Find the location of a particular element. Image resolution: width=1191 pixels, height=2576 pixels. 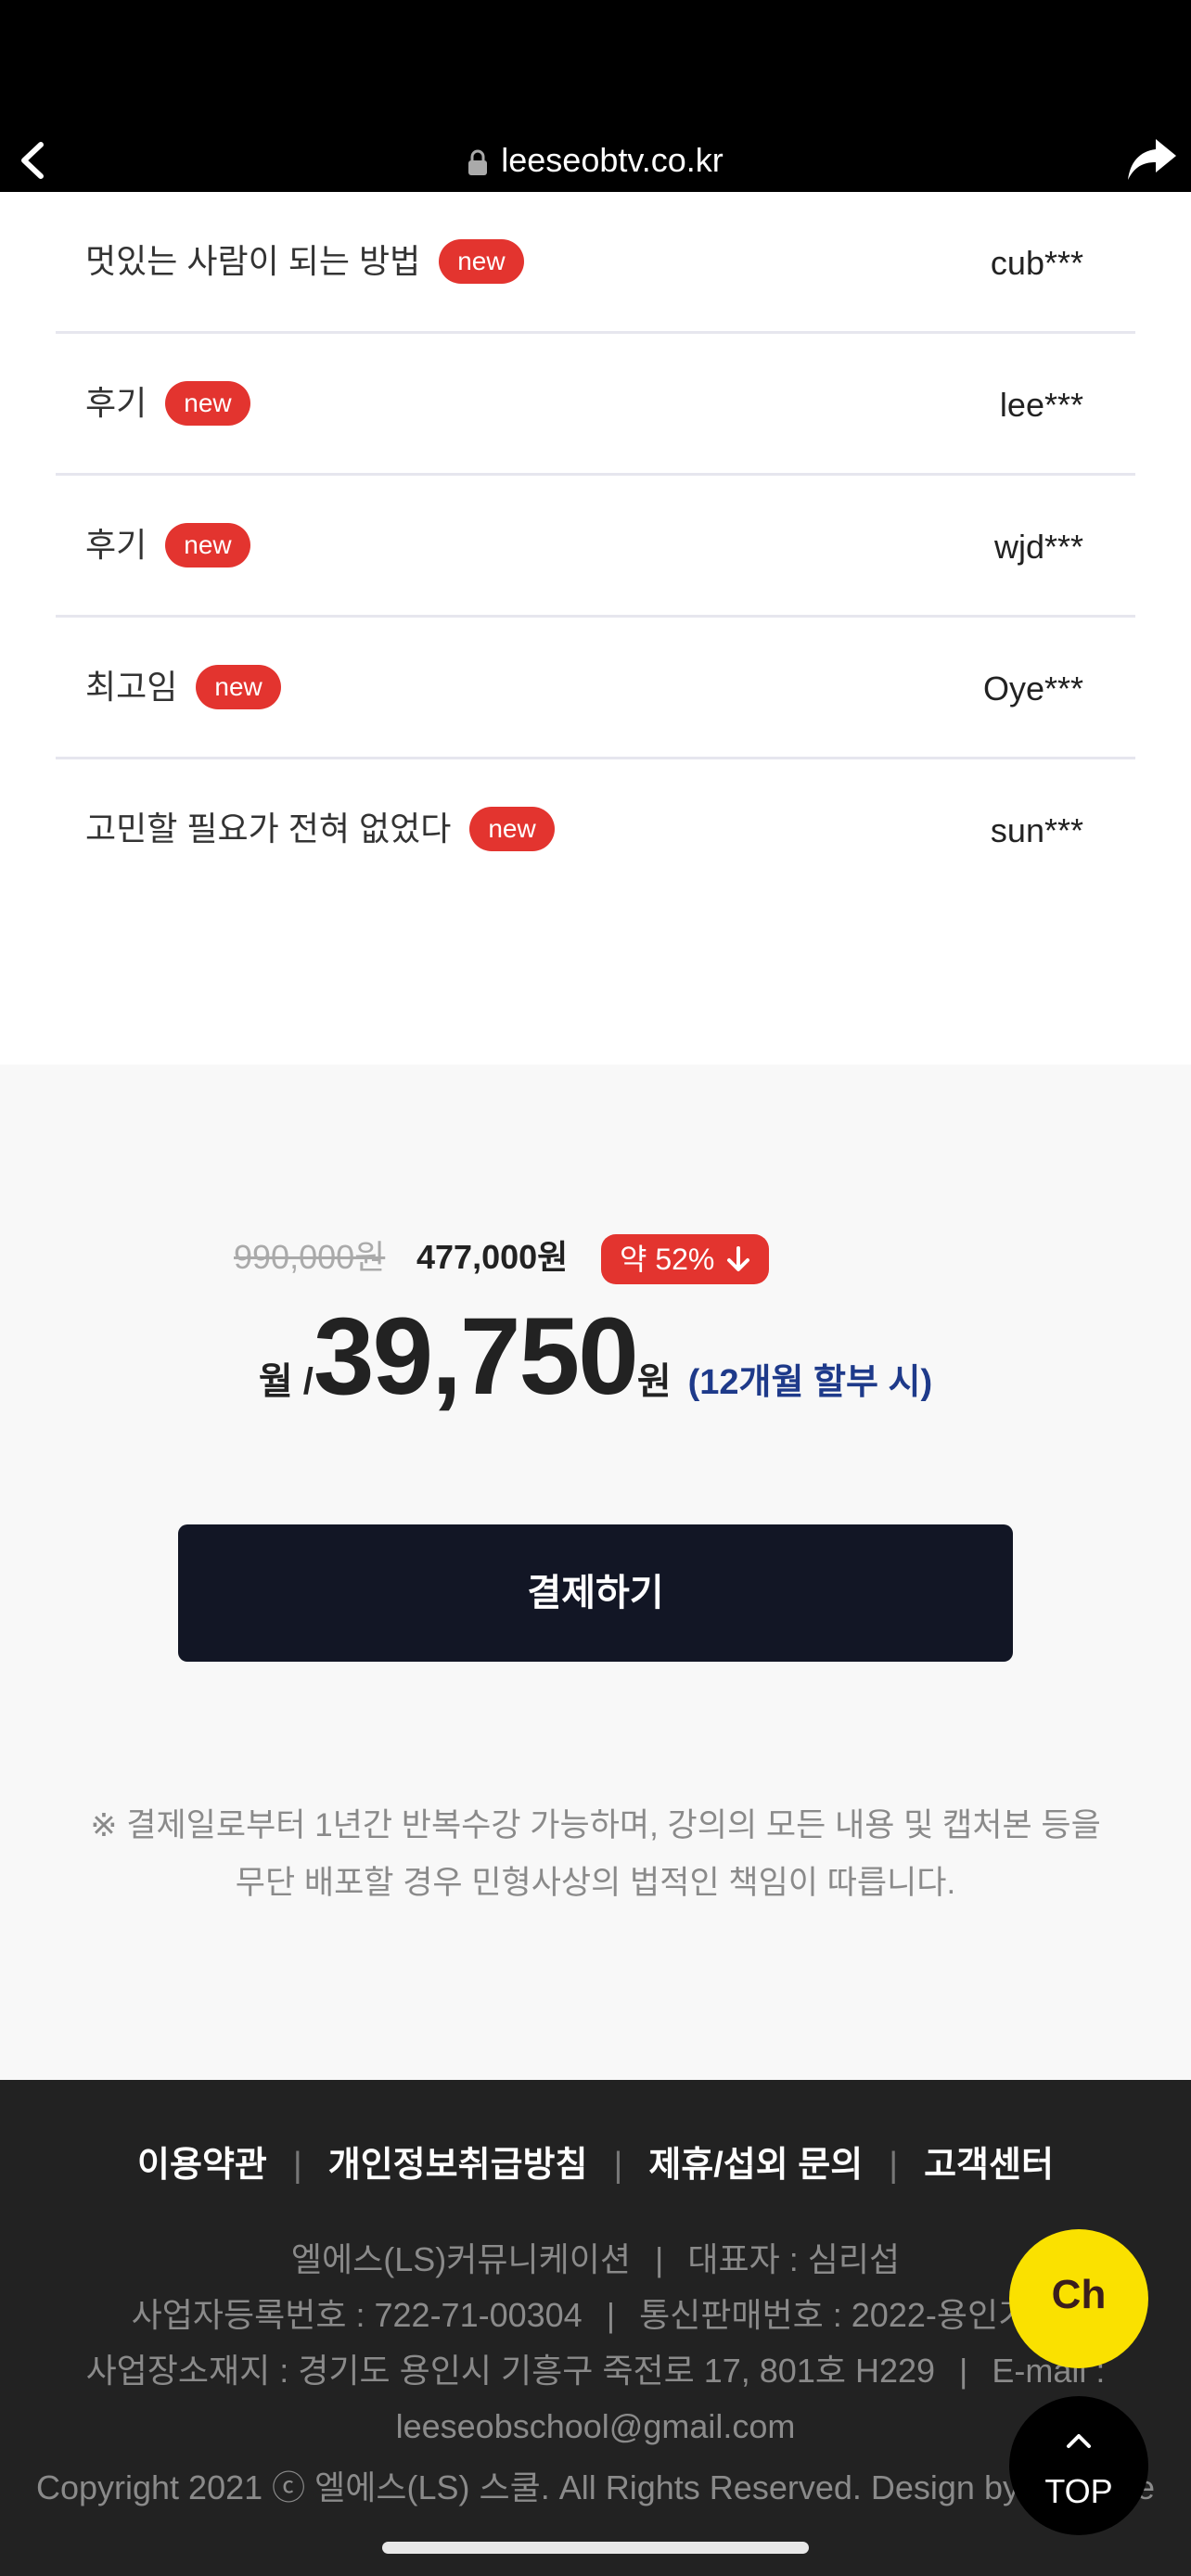

footer-links: 이용약관 | 개인정보취급방침 | 제휴/섭외 문의 | 고객센터 is located at coordinates (595, 2165).